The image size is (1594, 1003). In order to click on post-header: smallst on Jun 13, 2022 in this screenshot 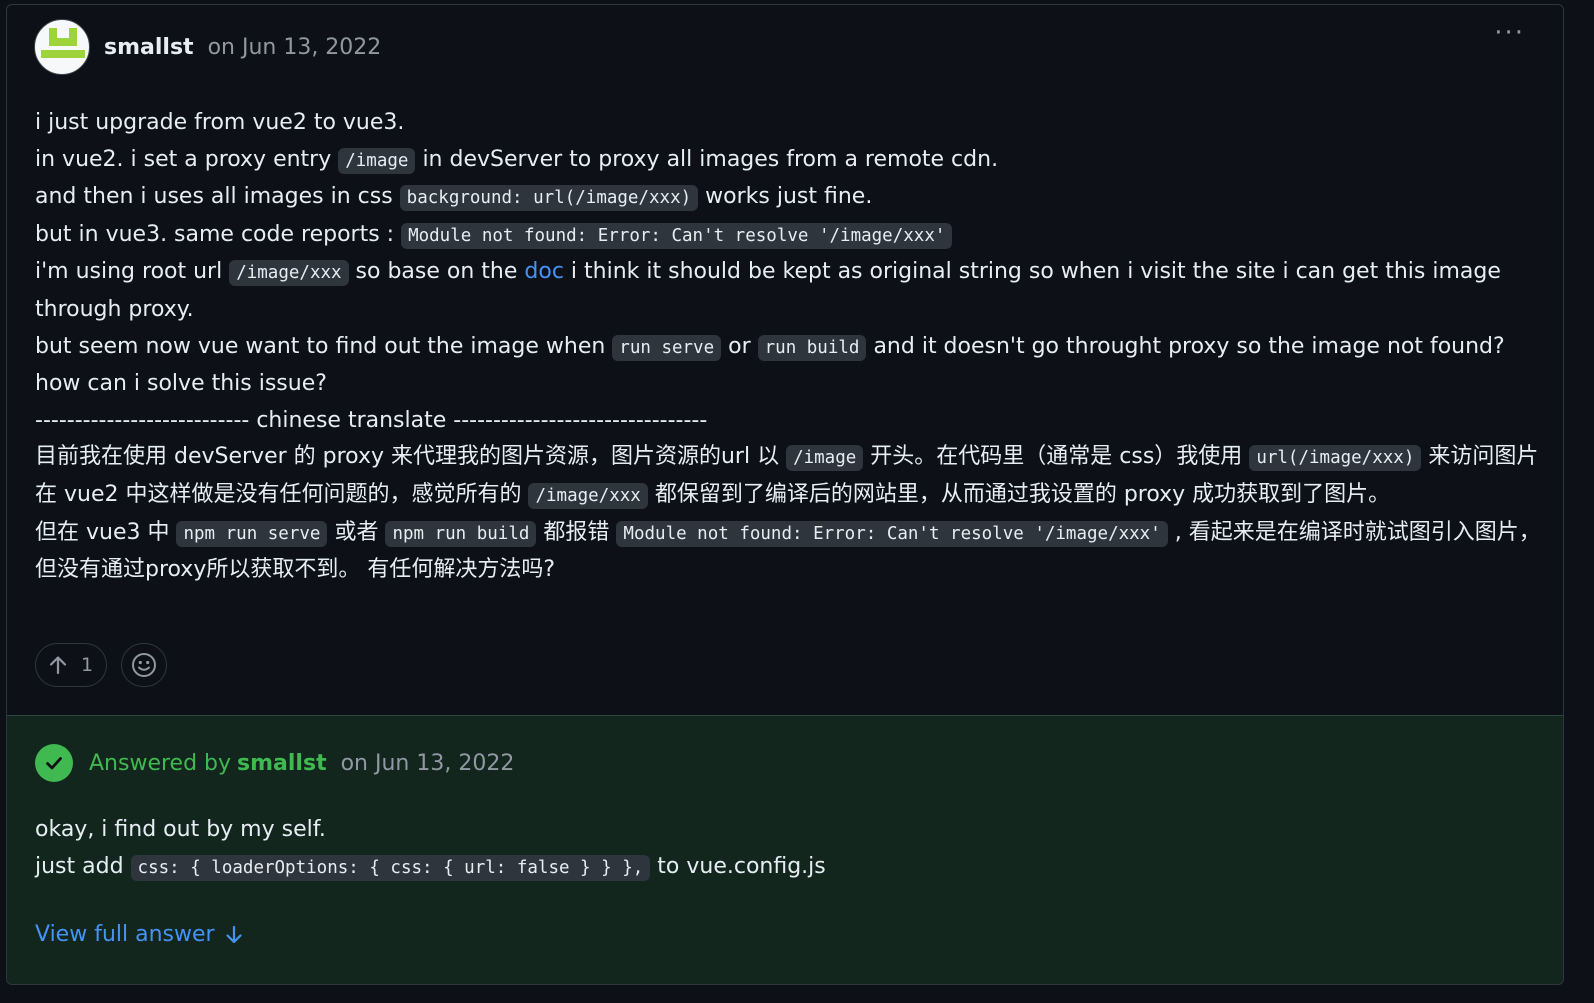, I will do `click(207, 47)`.